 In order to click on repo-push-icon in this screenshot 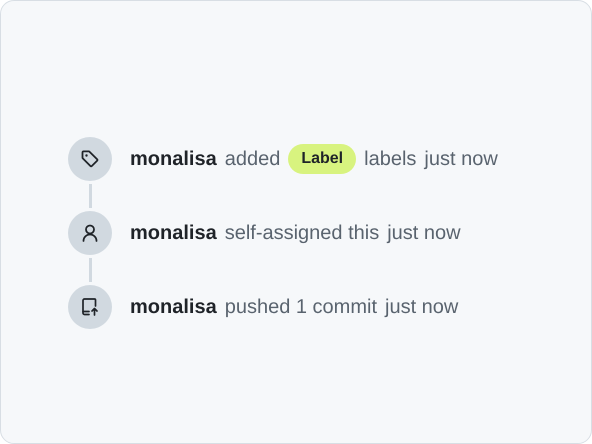, I will do `click(90, 307)`.